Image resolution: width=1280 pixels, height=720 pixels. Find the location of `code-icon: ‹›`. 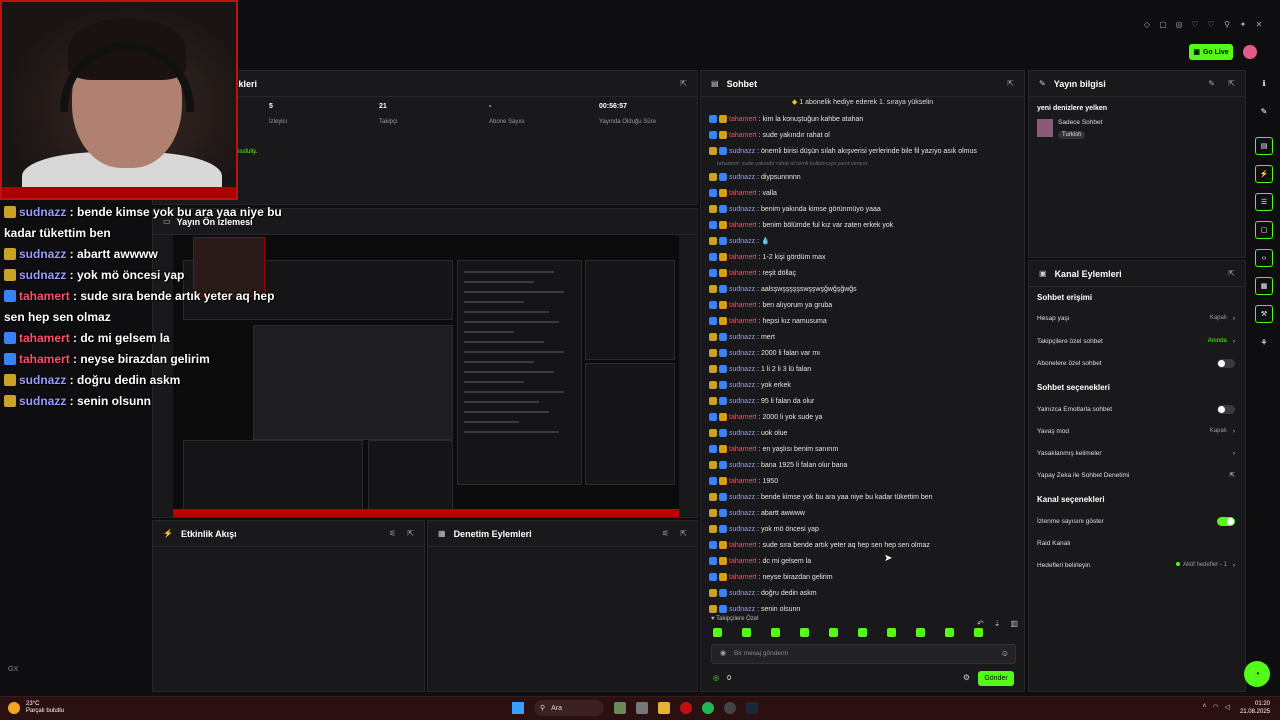

code-icon: ‹› is located at coordinates (1264, 258).